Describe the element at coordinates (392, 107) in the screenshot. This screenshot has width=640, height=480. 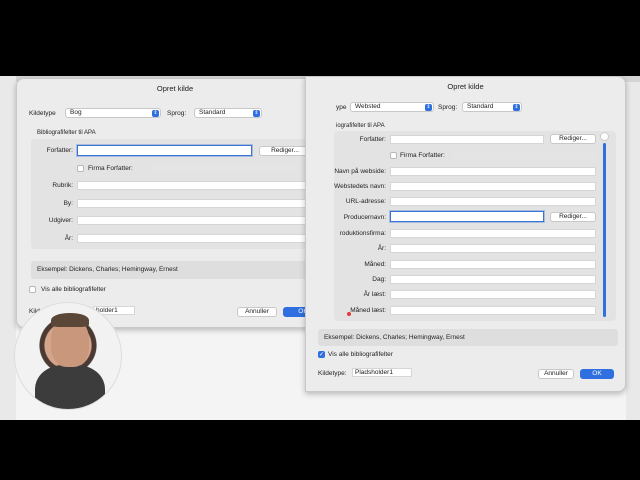
I see `kildetype-select: Websted ⇕` at that location.